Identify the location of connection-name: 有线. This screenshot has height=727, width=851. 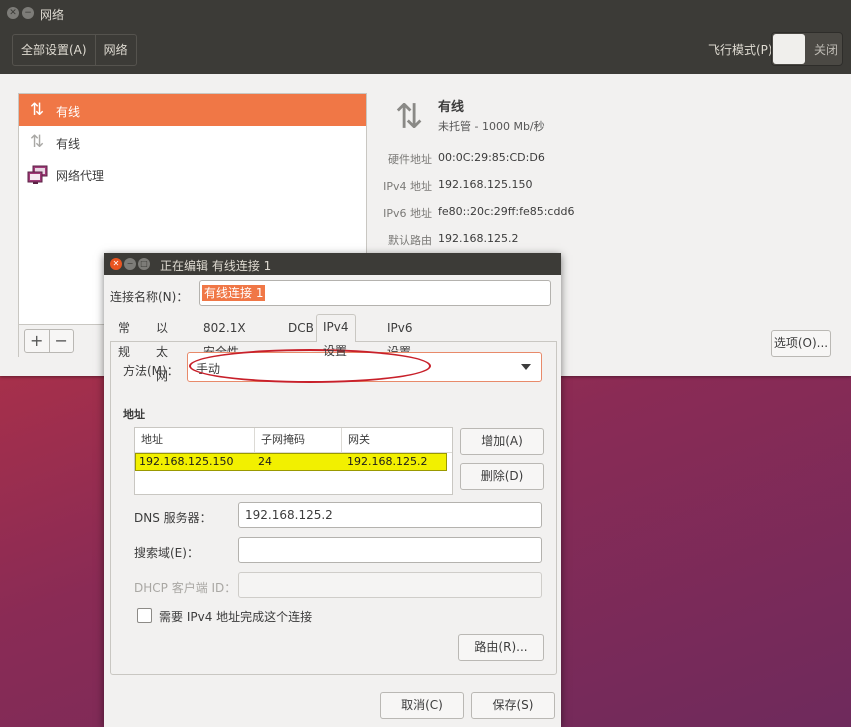
(451, 107).